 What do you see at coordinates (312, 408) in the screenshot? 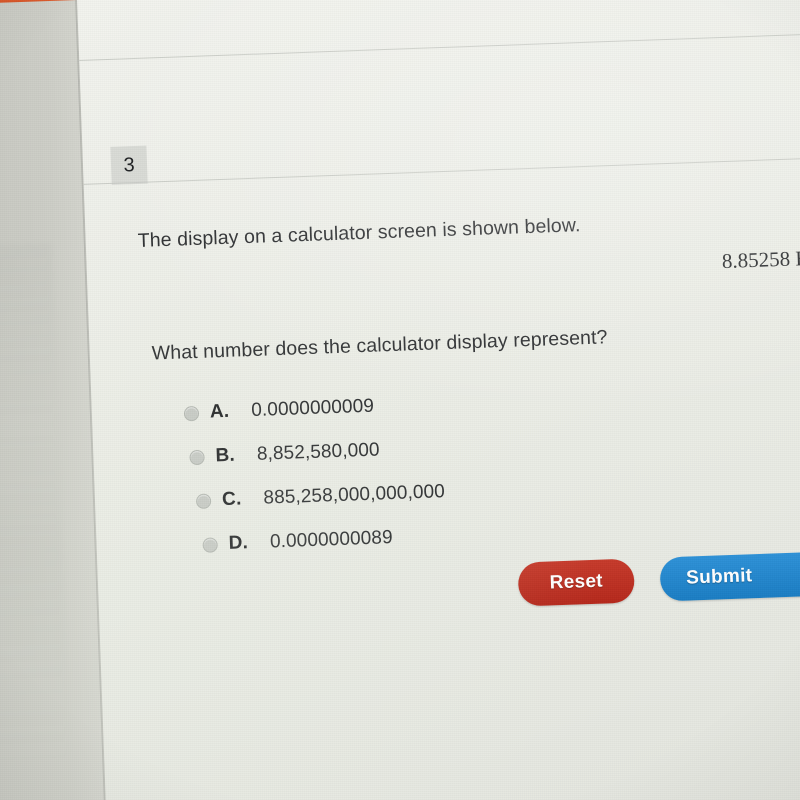
I see `answer-value-a: 0.0000000009` at bounding box center [312, 408].